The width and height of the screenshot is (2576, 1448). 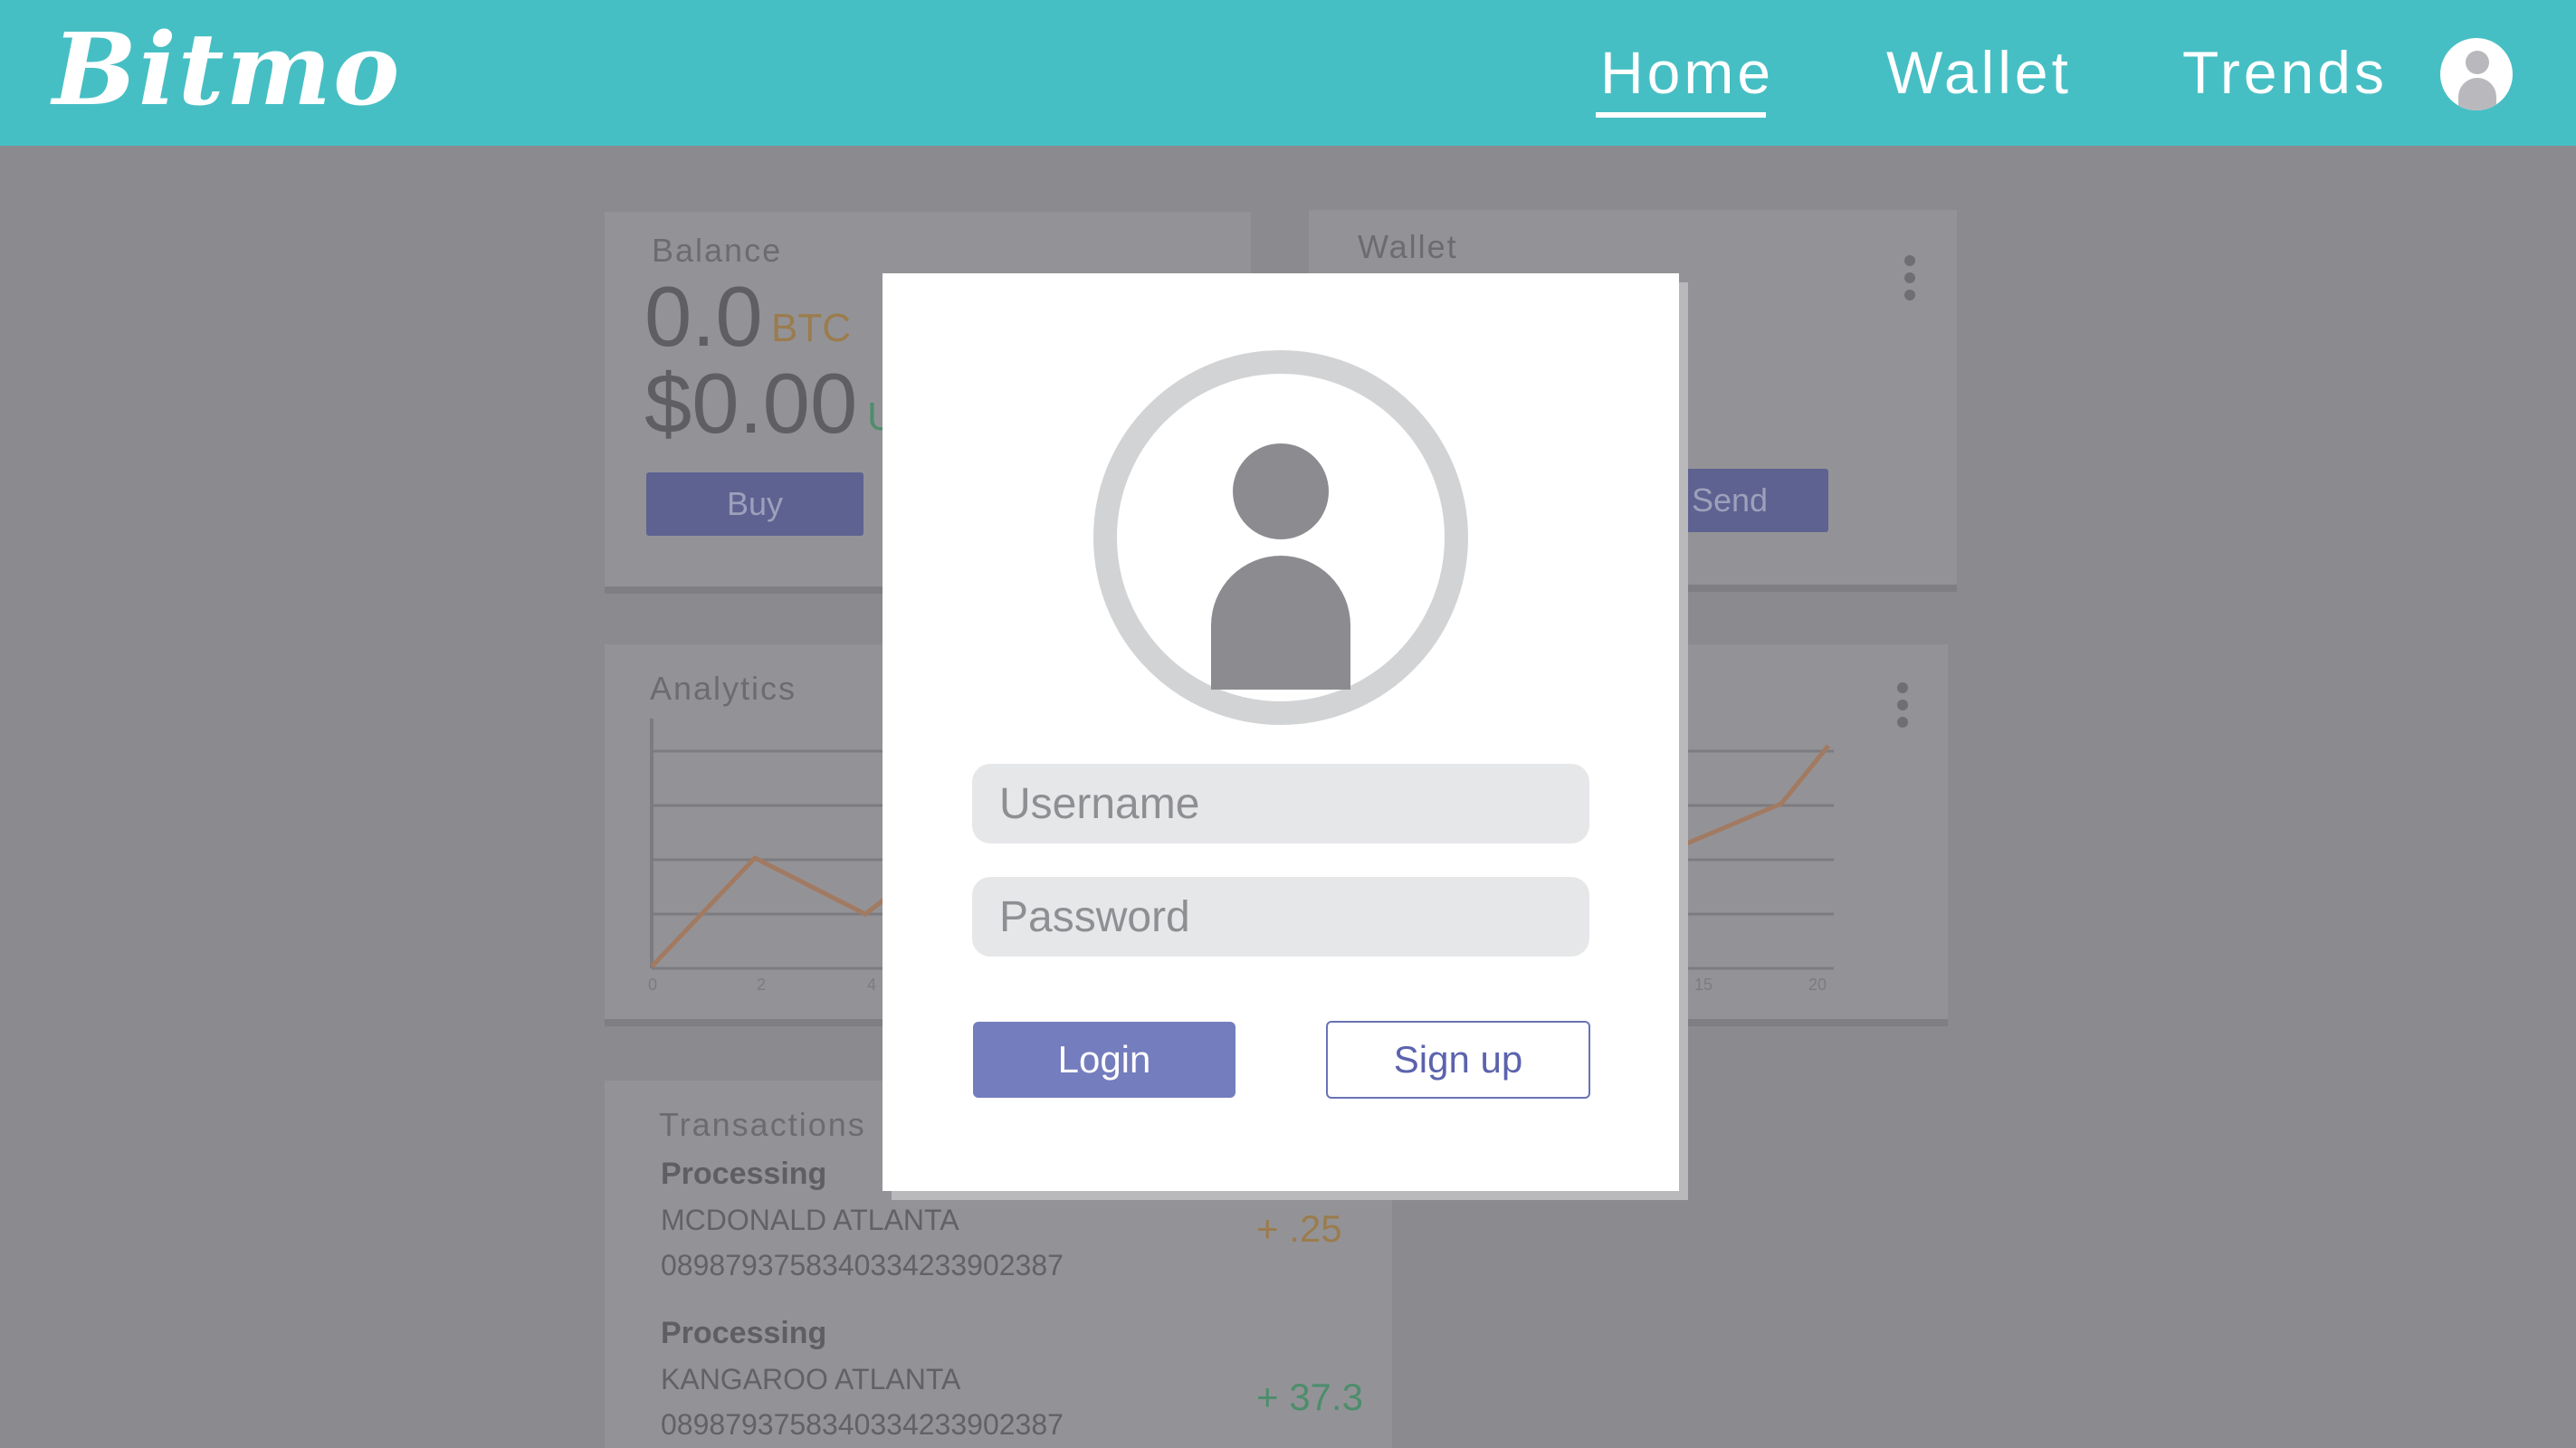 I want to click on nav-trends: Trends, so click(x=2285, y=72).